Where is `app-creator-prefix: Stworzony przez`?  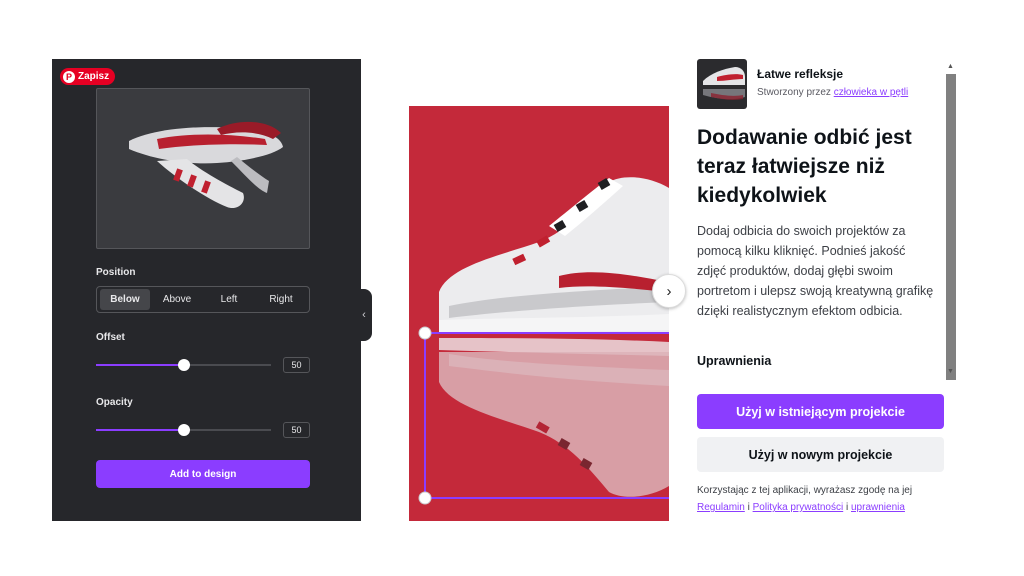
app-creator-prefix: Stworzony przez is located at coordinates (795, 92).